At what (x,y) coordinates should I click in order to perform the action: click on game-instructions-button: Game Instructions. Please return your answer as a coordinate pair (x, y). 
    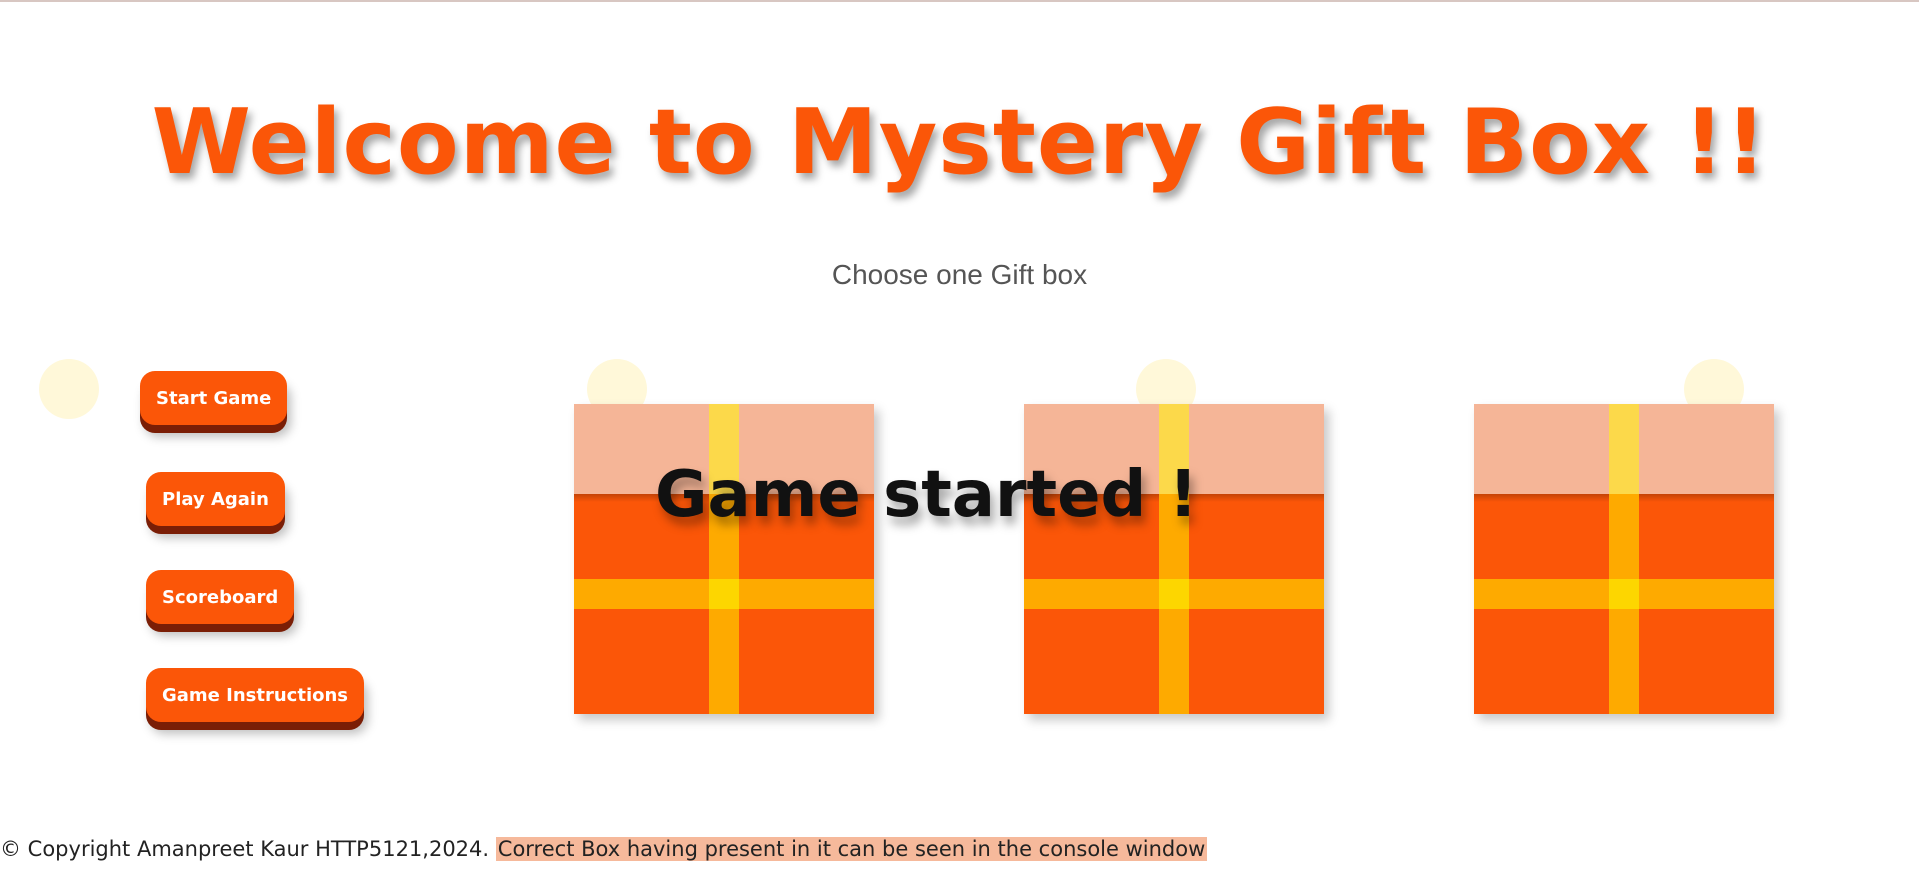
    Looking at the image, I should click on (255, 695).